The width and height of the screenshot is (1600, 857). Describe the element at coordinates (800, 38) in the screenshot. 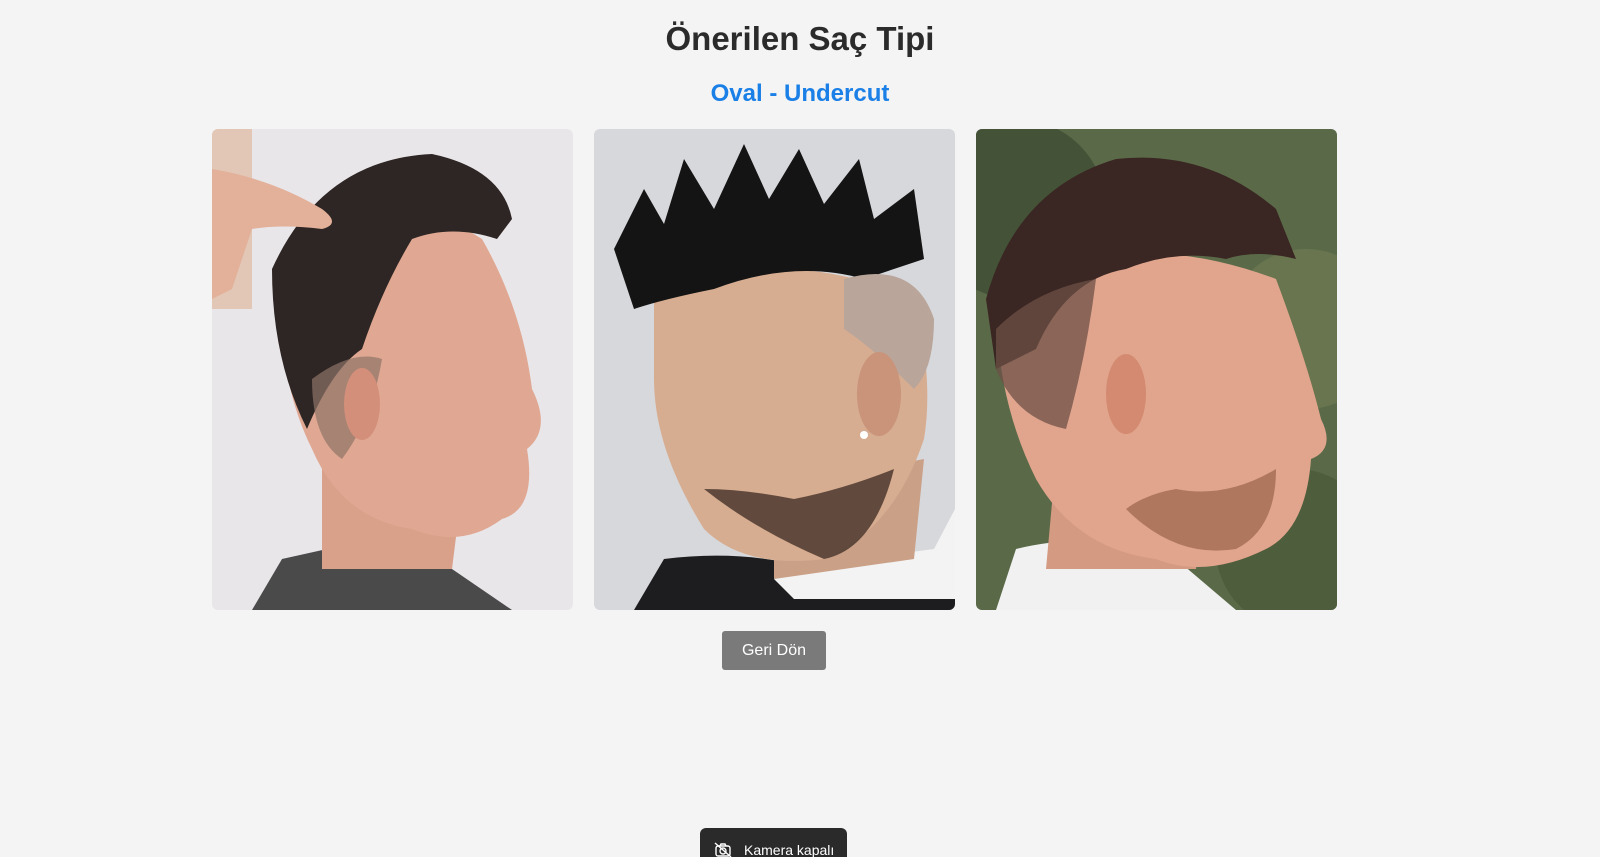

I see `page-title: Önerilen Saç Tipi` at that location.